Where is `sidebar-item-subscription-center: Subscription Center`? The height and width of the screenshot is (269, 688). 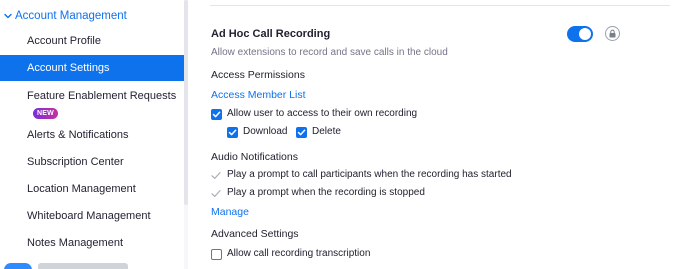 sidebar-item-subscription-center: Subscription Center is located at coordinates (92, 162).